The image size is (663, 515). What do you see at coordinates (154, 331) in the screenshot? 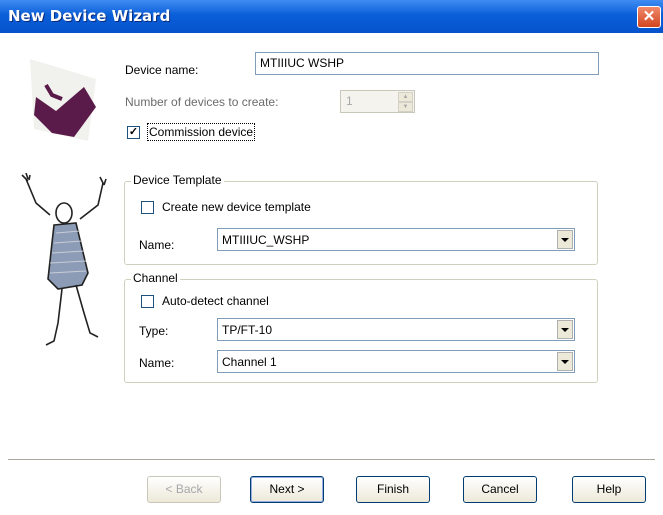
I see `channel-type-label: Type:` at bounding box center [154, 331].